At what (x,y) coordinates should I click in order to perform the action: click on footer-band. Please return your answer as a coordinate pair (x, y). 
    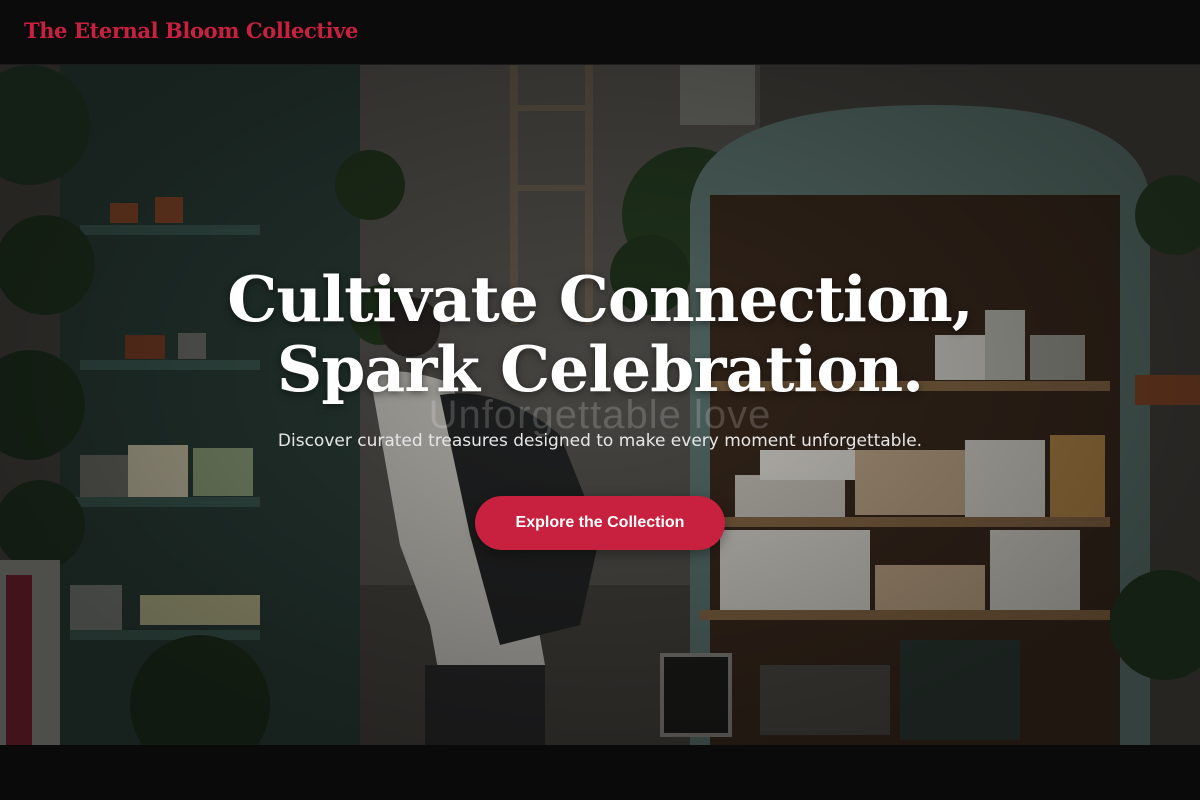
    Looking at the image, I should click on (600, 772).